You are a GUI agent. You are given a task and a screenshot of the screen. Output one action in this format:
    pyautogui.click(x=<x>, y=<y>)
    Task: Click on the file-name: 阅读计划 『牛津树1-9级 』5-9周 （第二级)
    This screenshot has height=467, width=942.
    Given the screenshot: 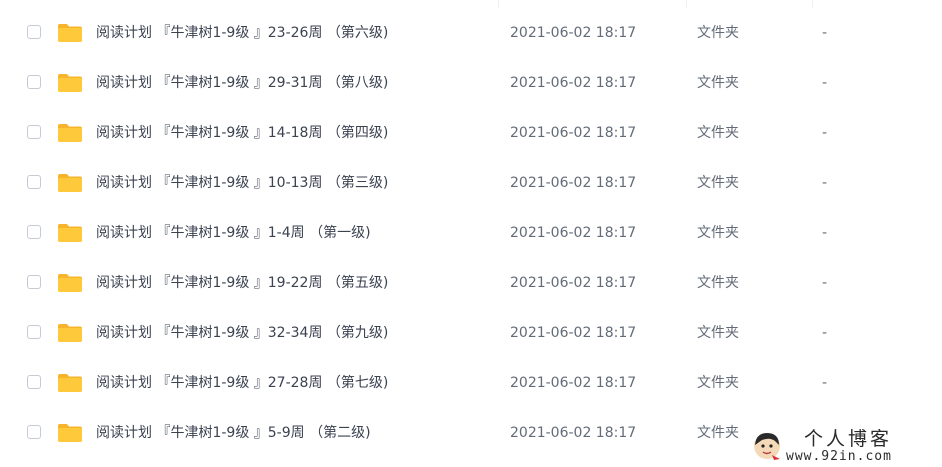 What is the action you would take?
    pyautogui.click(x=233, y=433)
    